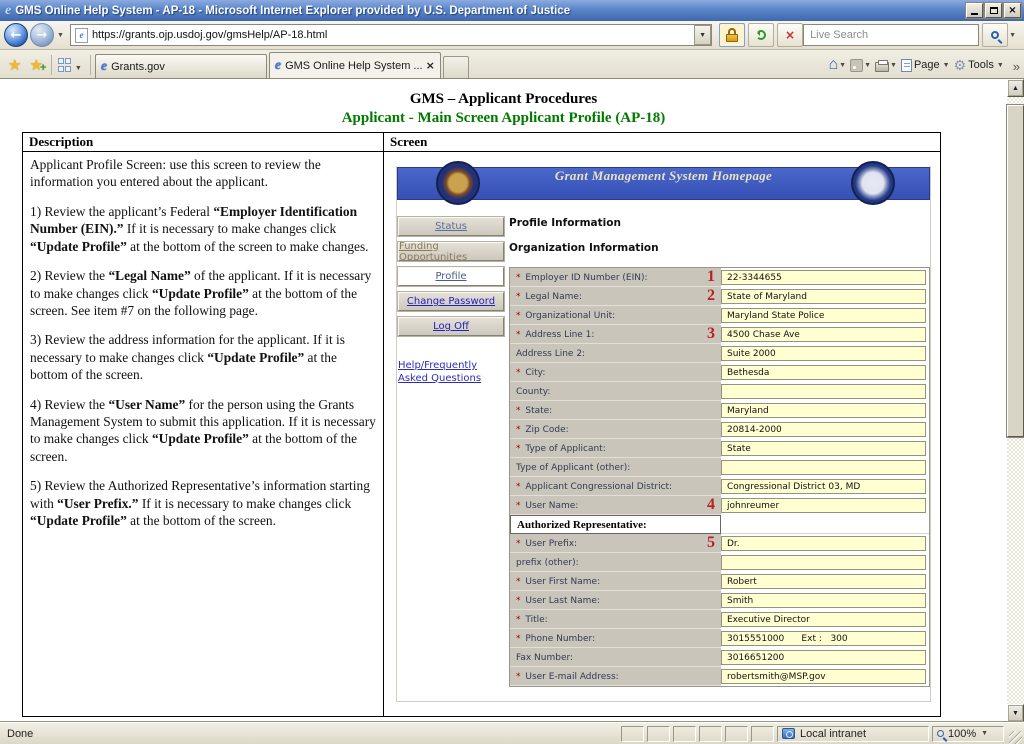 This screenshot has width=1024, height=744. What do you see at coordinates (711, 542) in the screenshot?
I see `annotation-number: 5` at bounding box center [711, 542].